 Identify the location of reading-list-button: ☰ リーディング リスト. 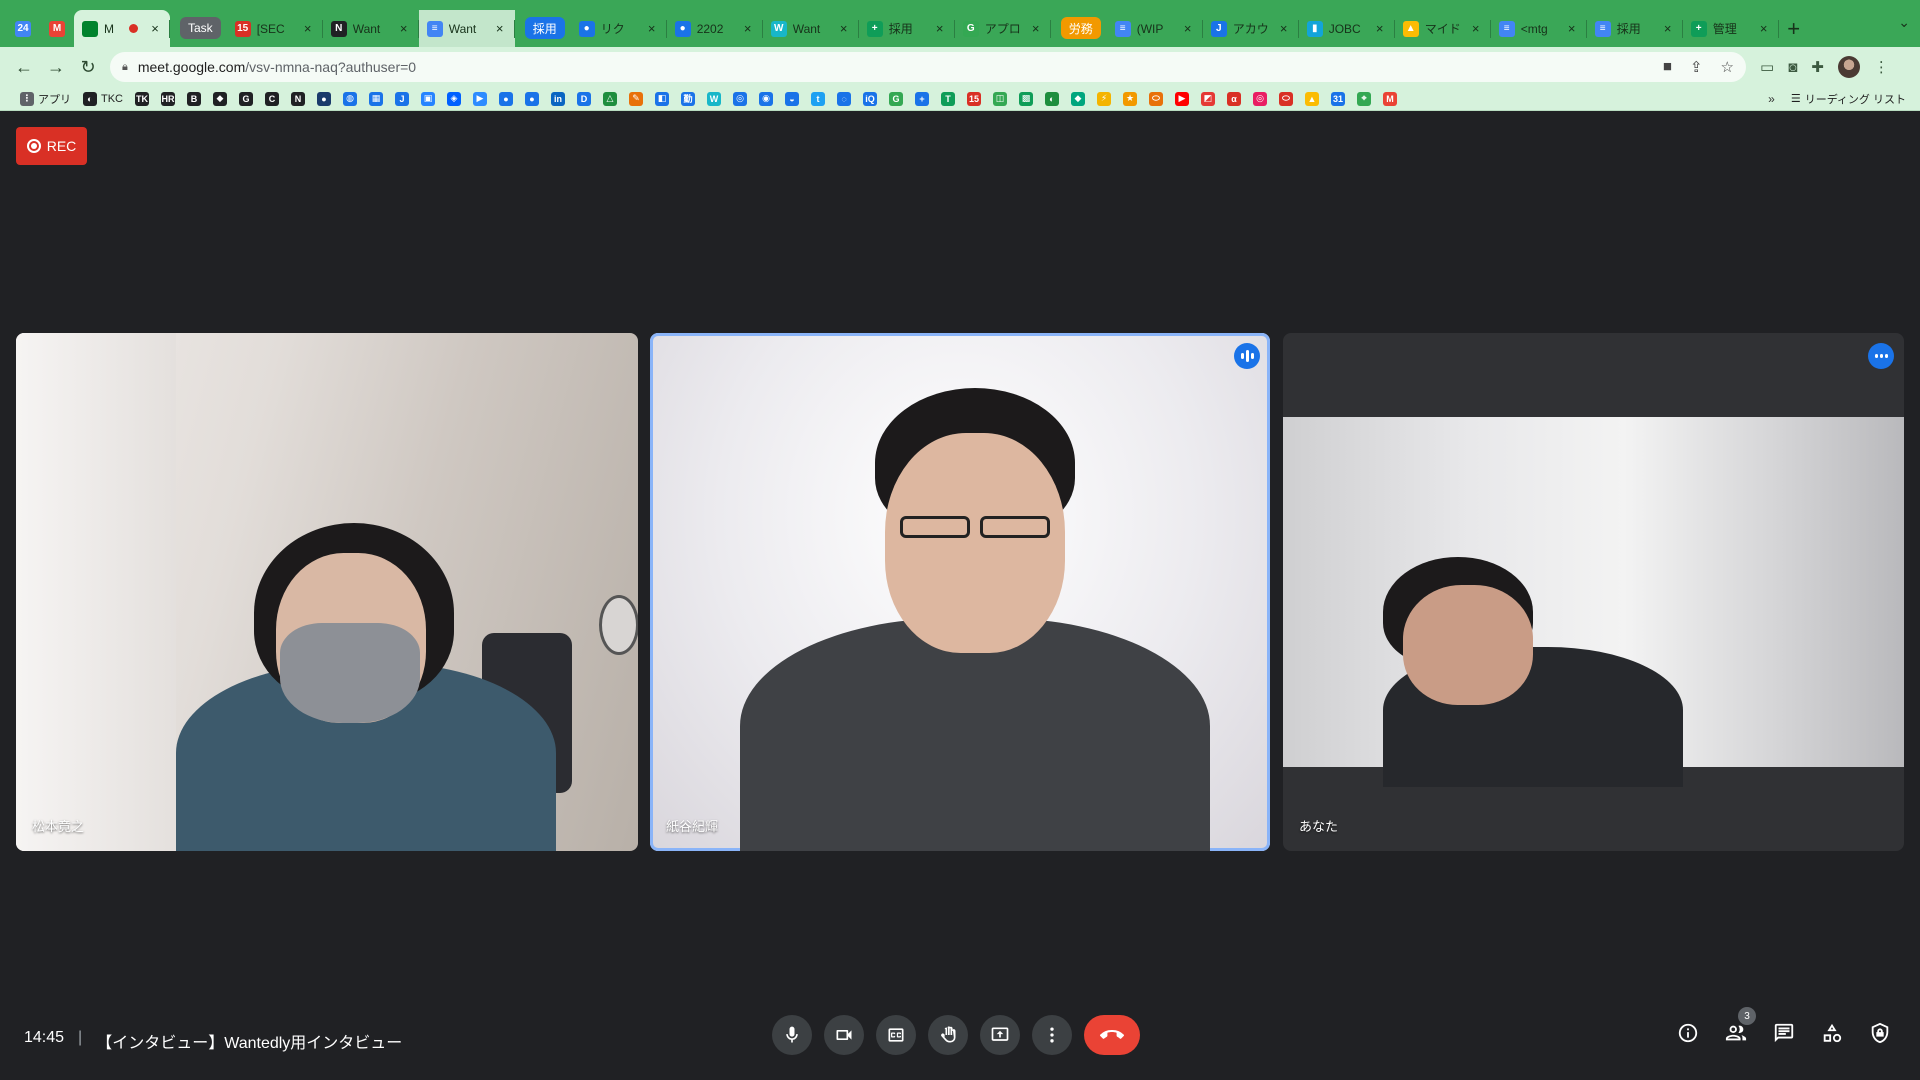
(1848, 99).